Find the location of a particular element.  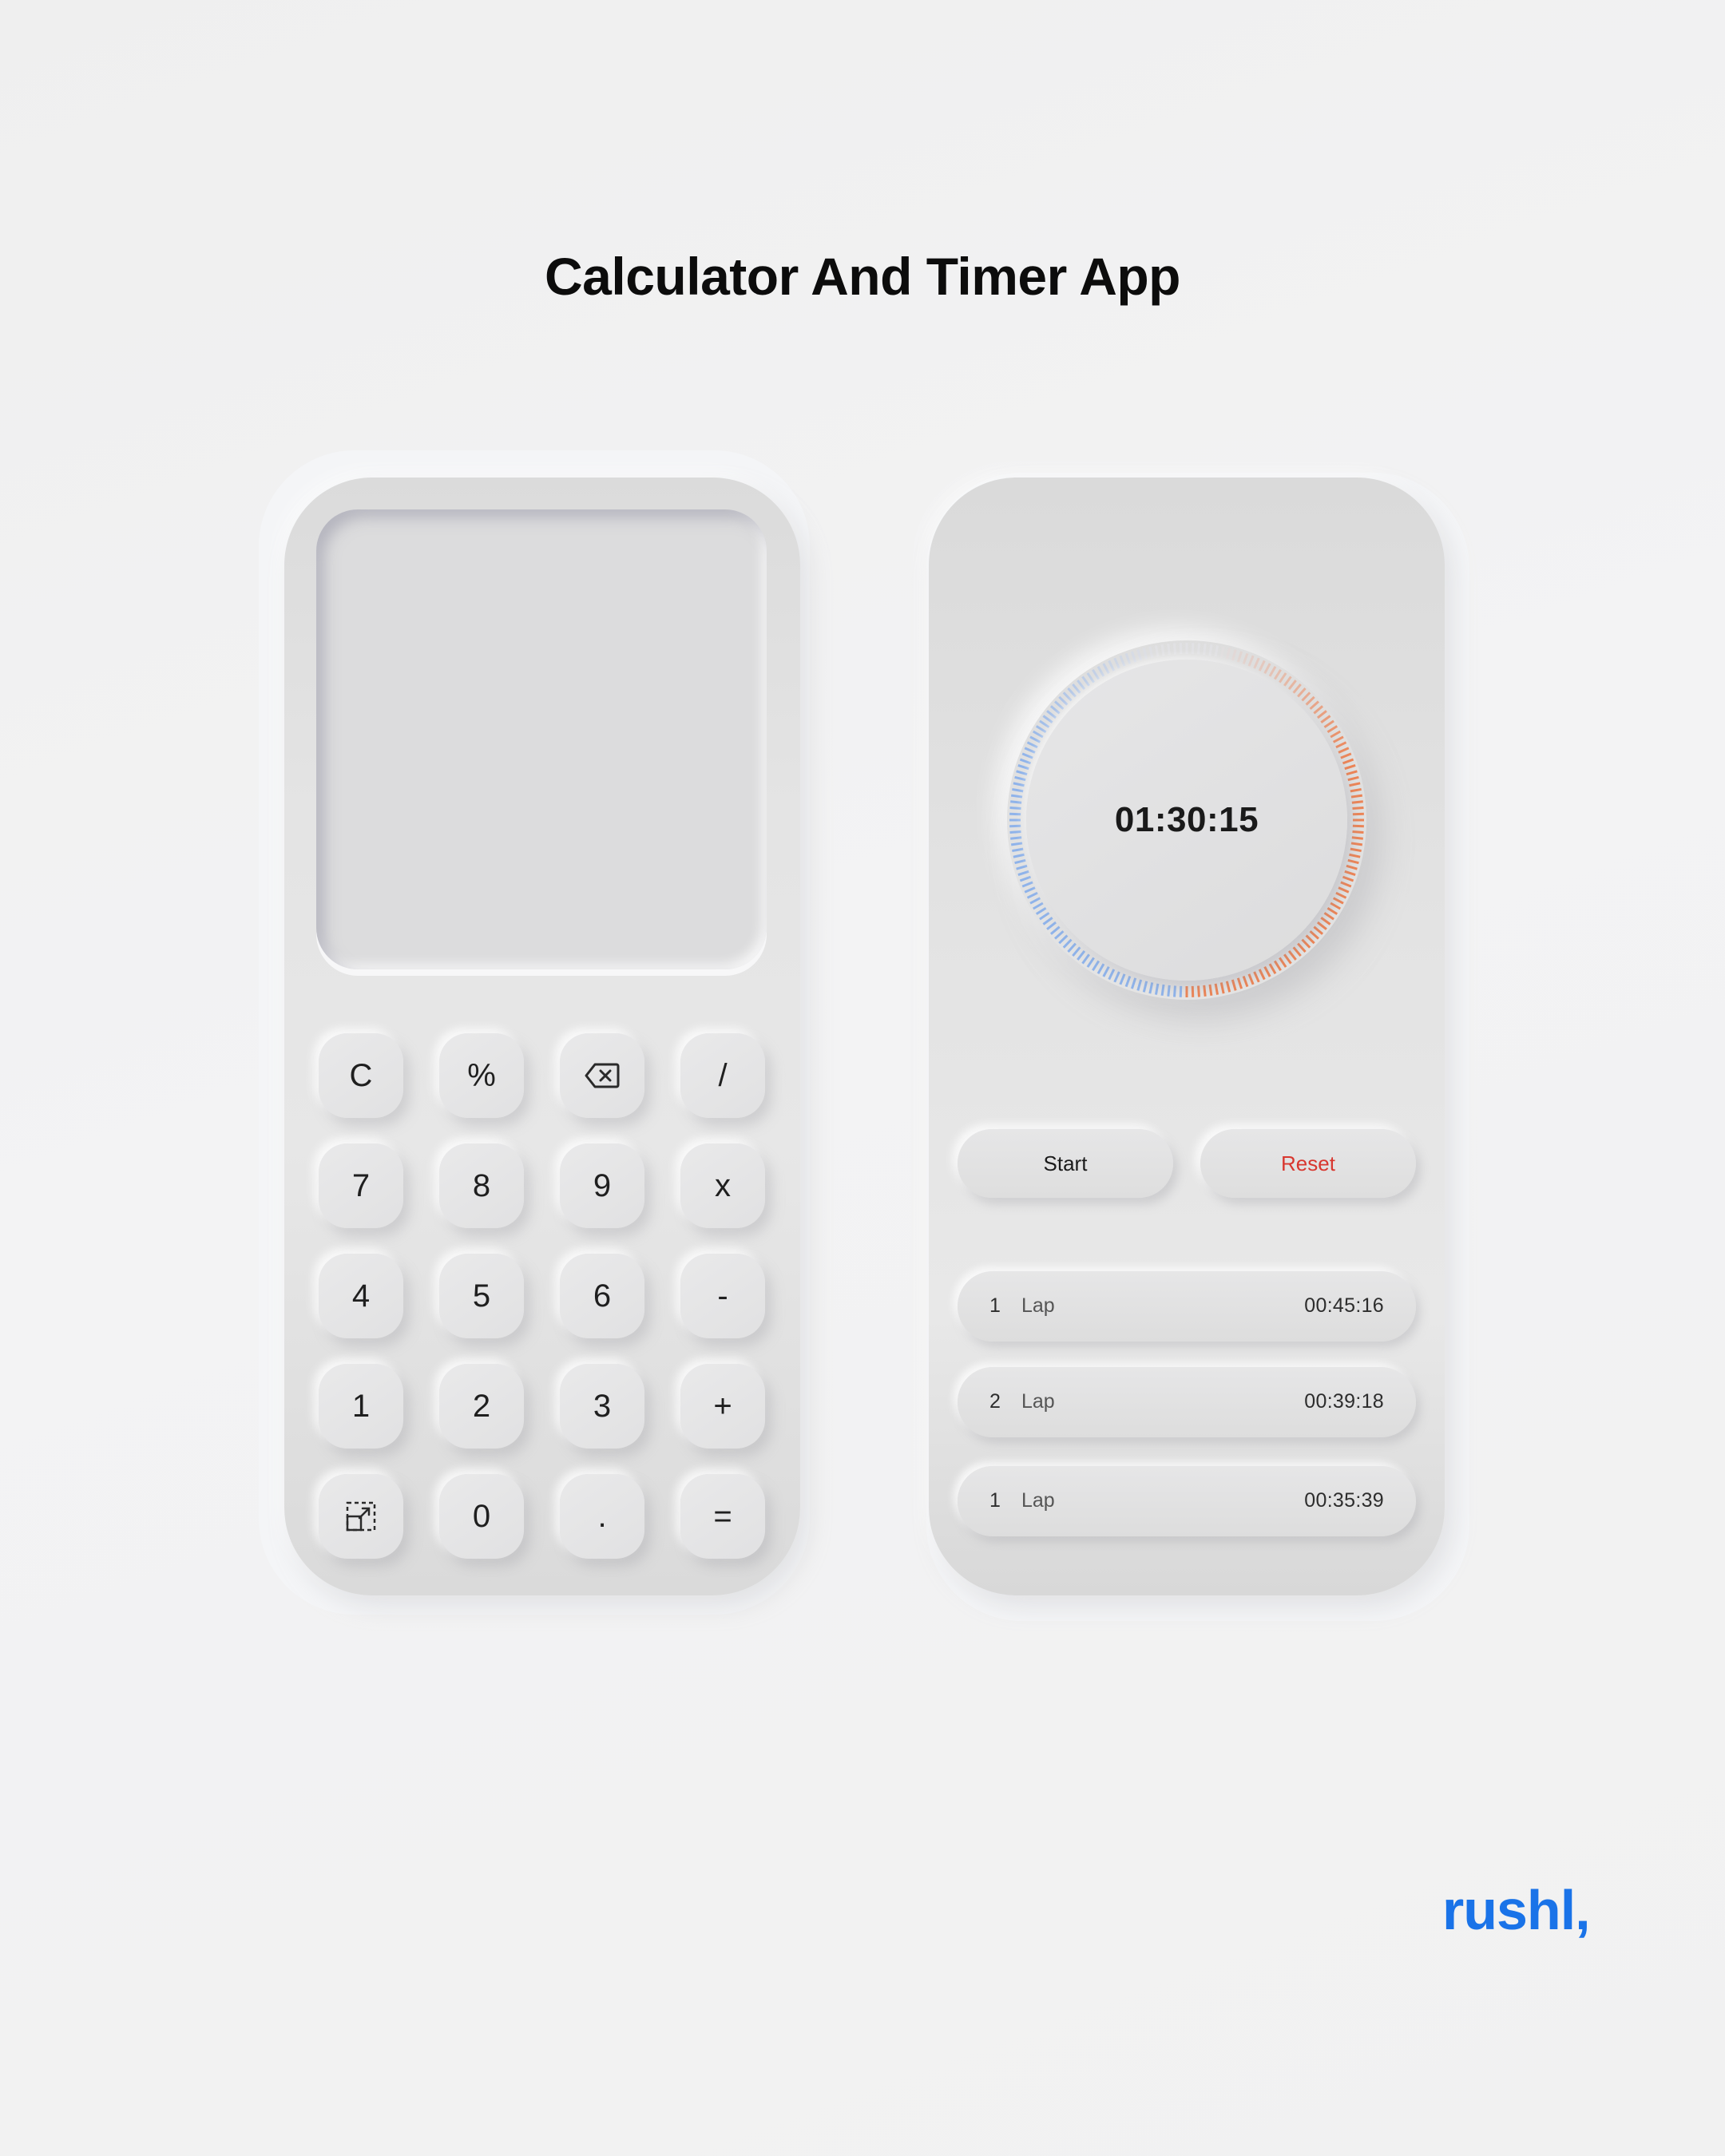

lap-label: Lap is located at coordinates (1038, 1305).